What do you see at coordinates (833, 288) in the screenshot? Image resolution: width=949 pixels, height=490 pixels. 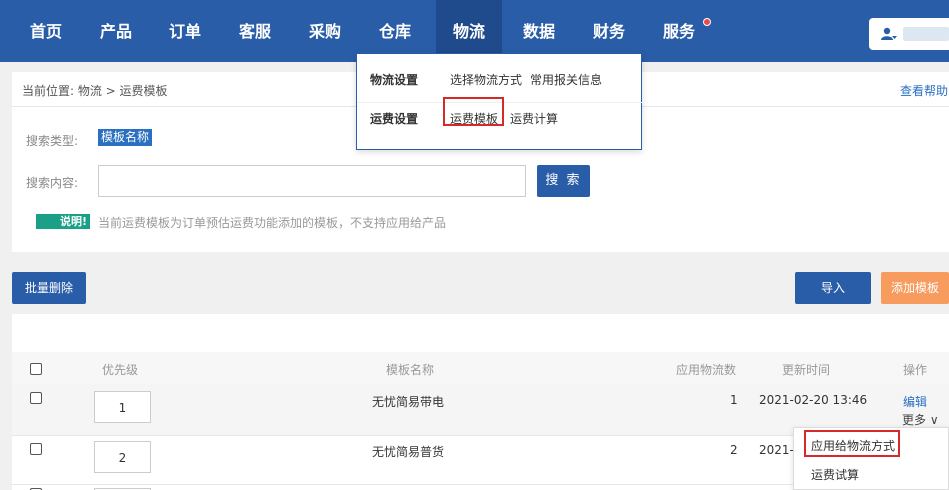 I see `import-button: 导入` at bounding box center [833, 288].